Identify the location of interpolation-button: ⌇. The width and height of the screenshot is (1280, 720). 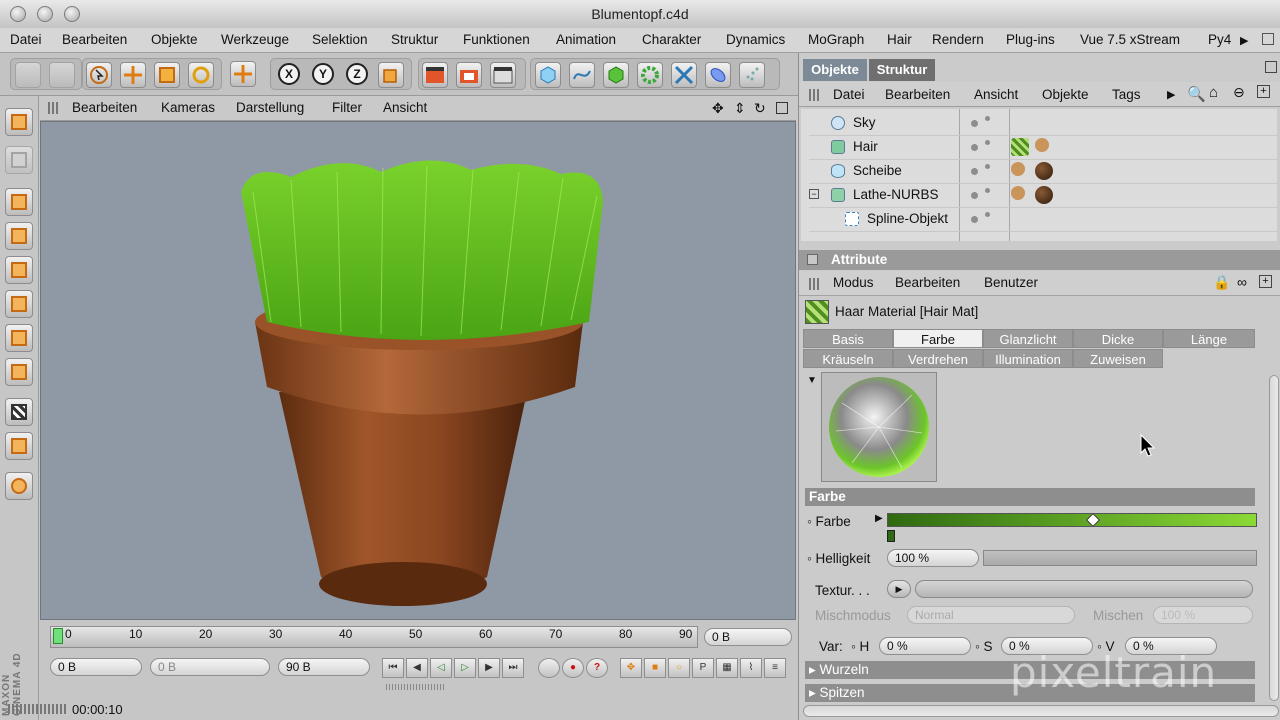
(751, 668).